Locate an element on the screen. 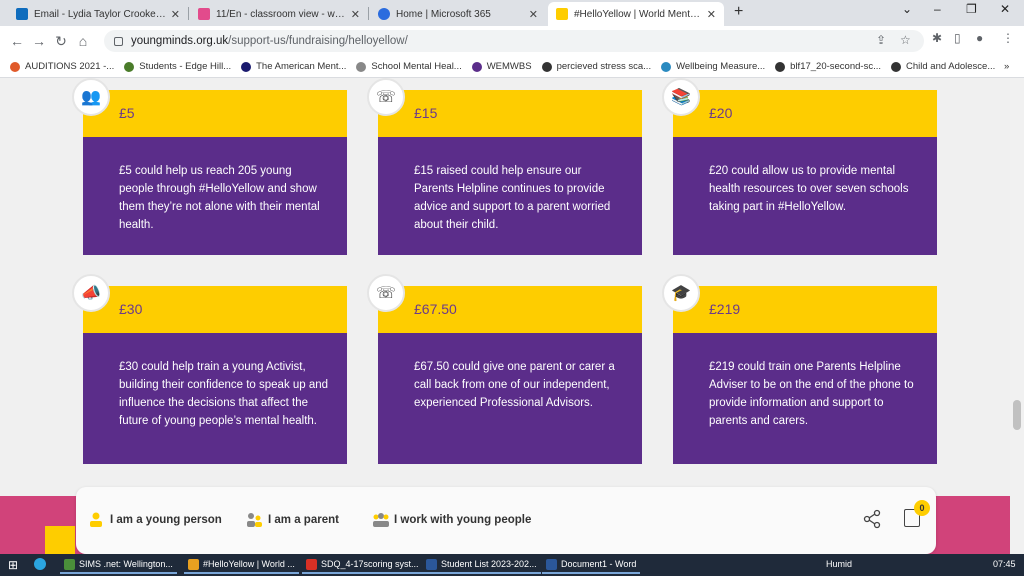  amount-label: £67.50 is located at coordinates (435, 309).